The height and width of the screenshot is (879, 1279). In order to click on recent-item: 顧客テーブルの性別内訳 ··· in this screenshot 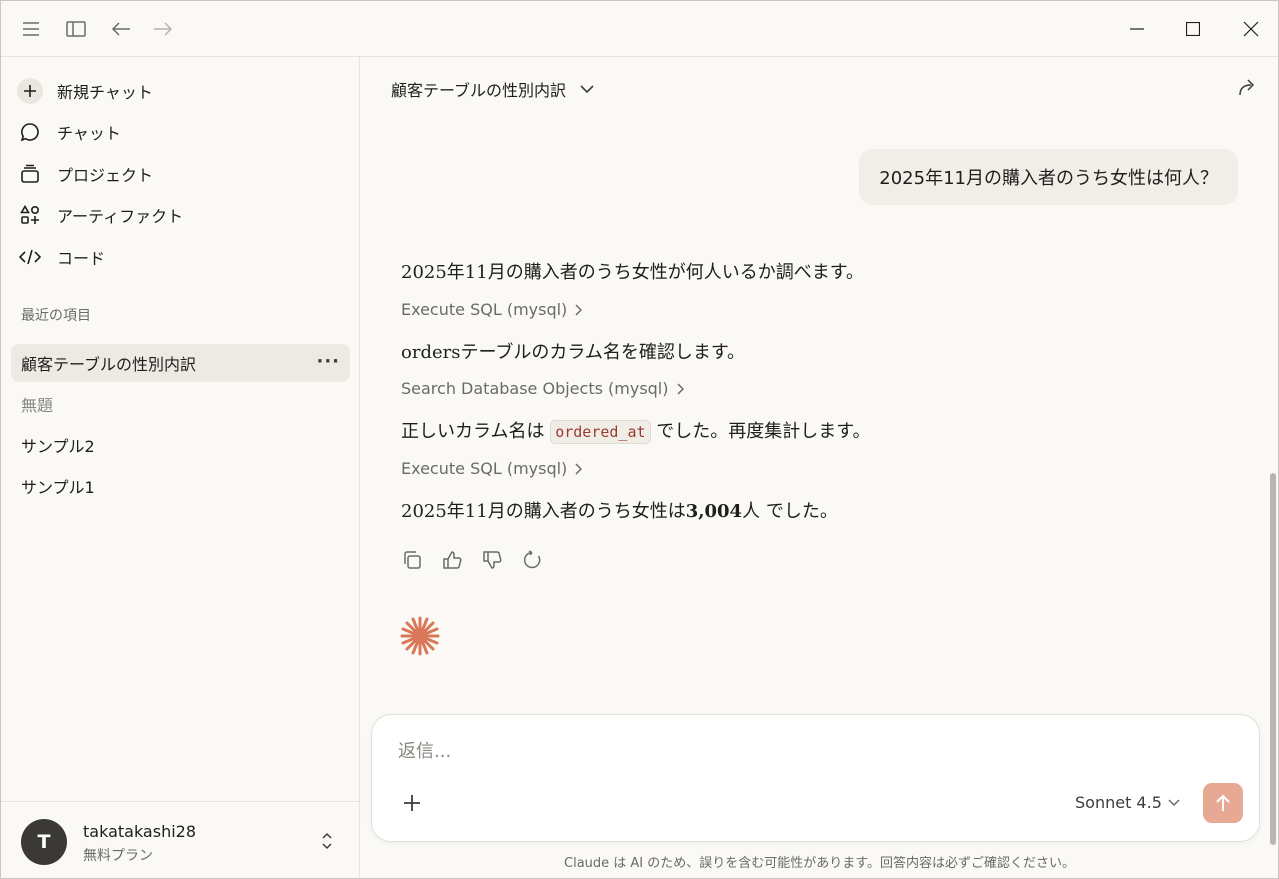, I will do `click(180, 363)`.